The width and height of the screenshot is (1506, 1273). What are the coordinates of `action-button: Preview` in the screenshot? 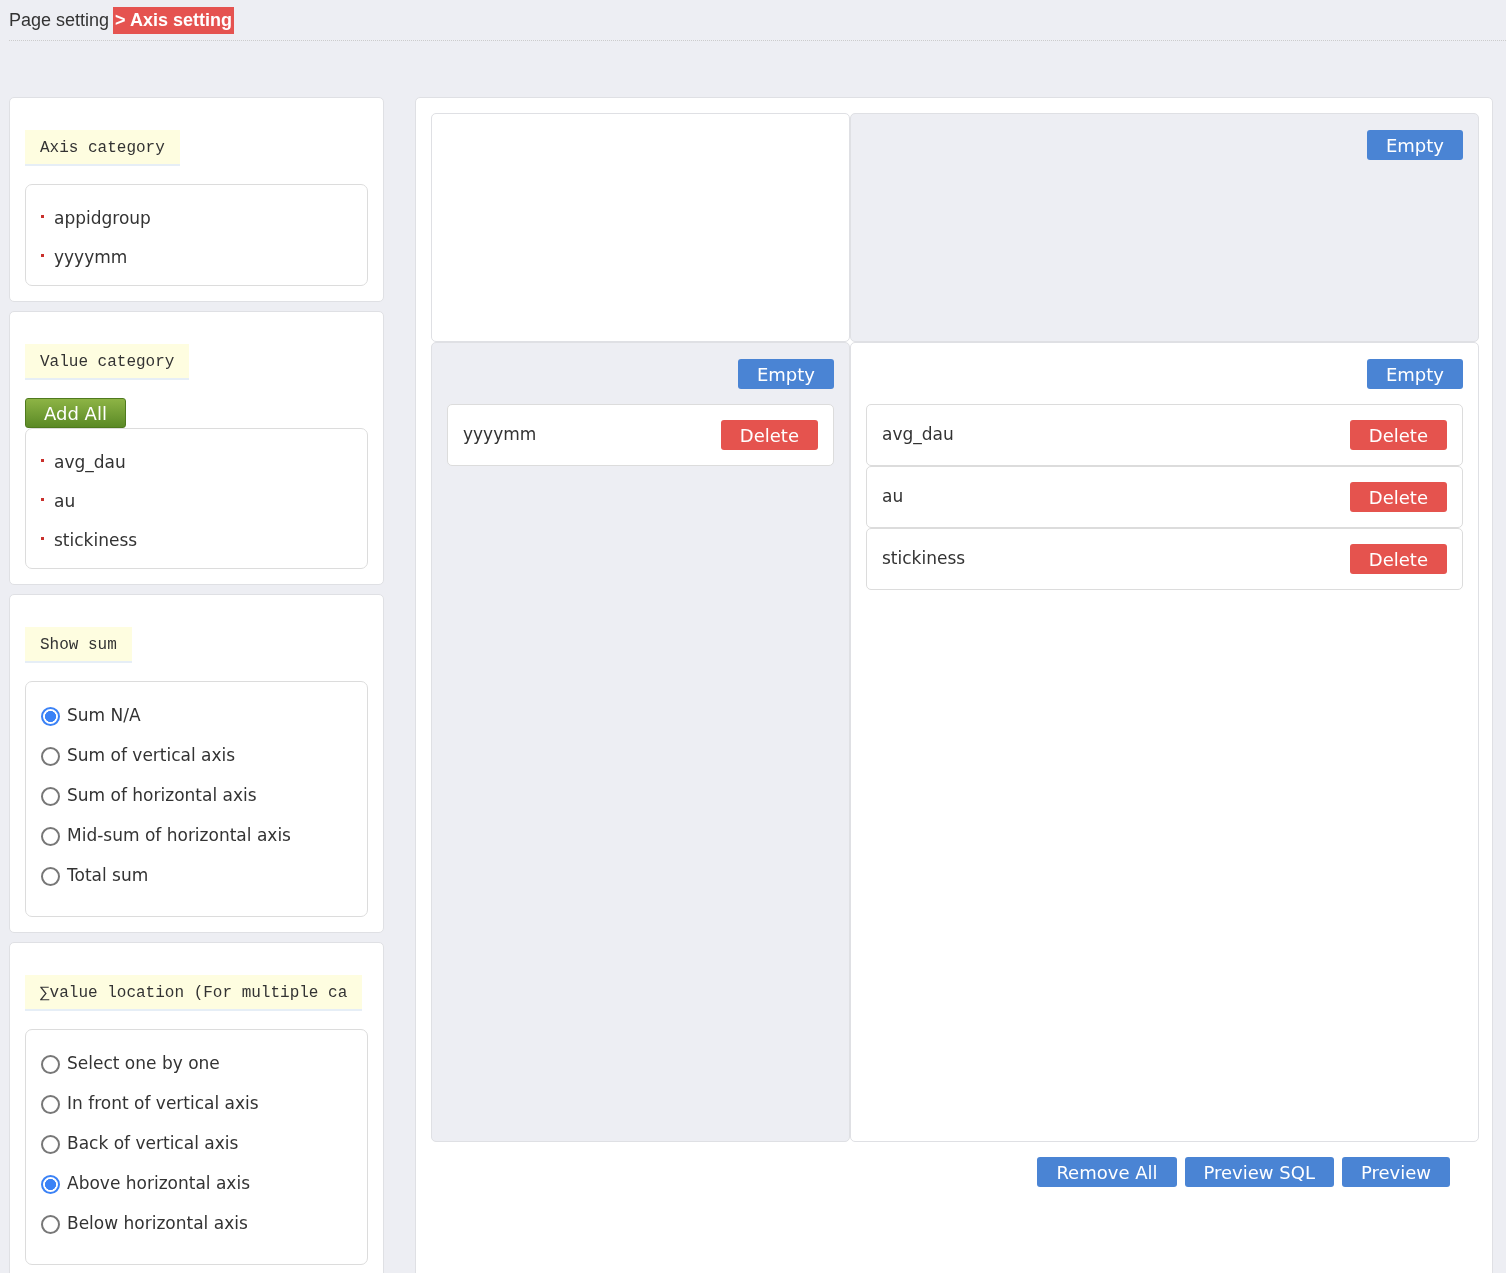 It's located at (1395, 1172).